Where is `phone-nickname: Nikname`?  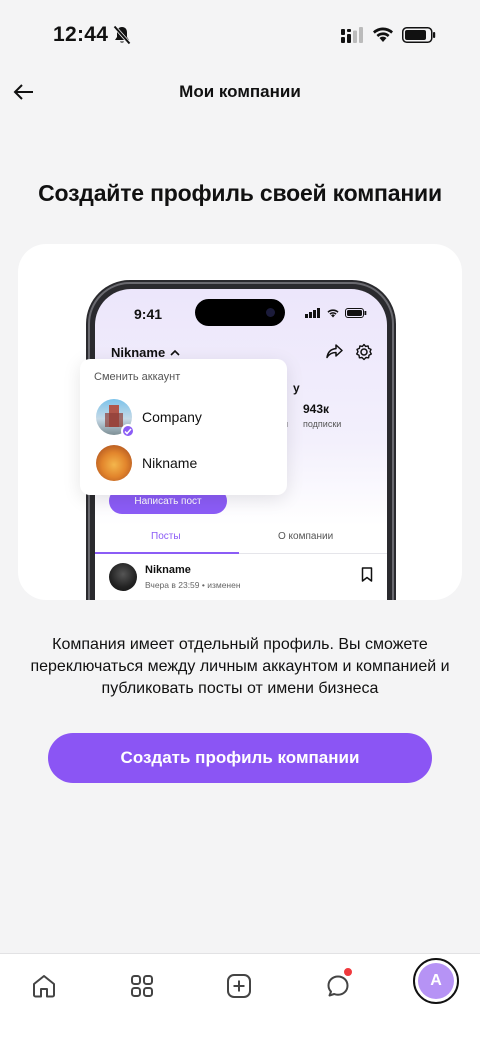 phone-nickname: Nikname is located at coordinates (145, 352).